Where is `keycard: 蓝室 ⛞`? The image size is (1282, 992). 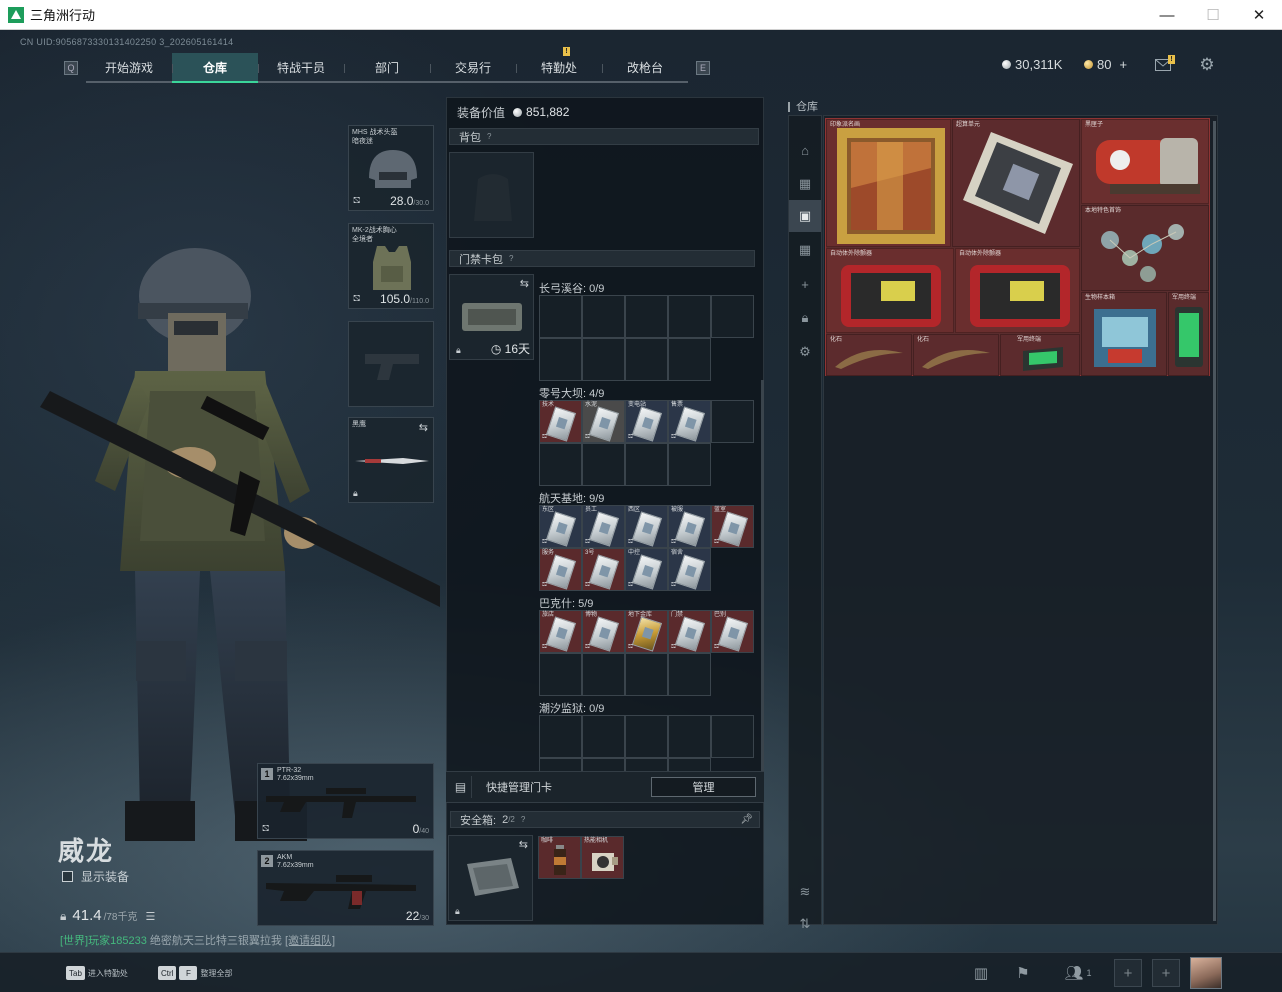 keycard: 蓝室 ⛞ is located at coordinates (732, 526).